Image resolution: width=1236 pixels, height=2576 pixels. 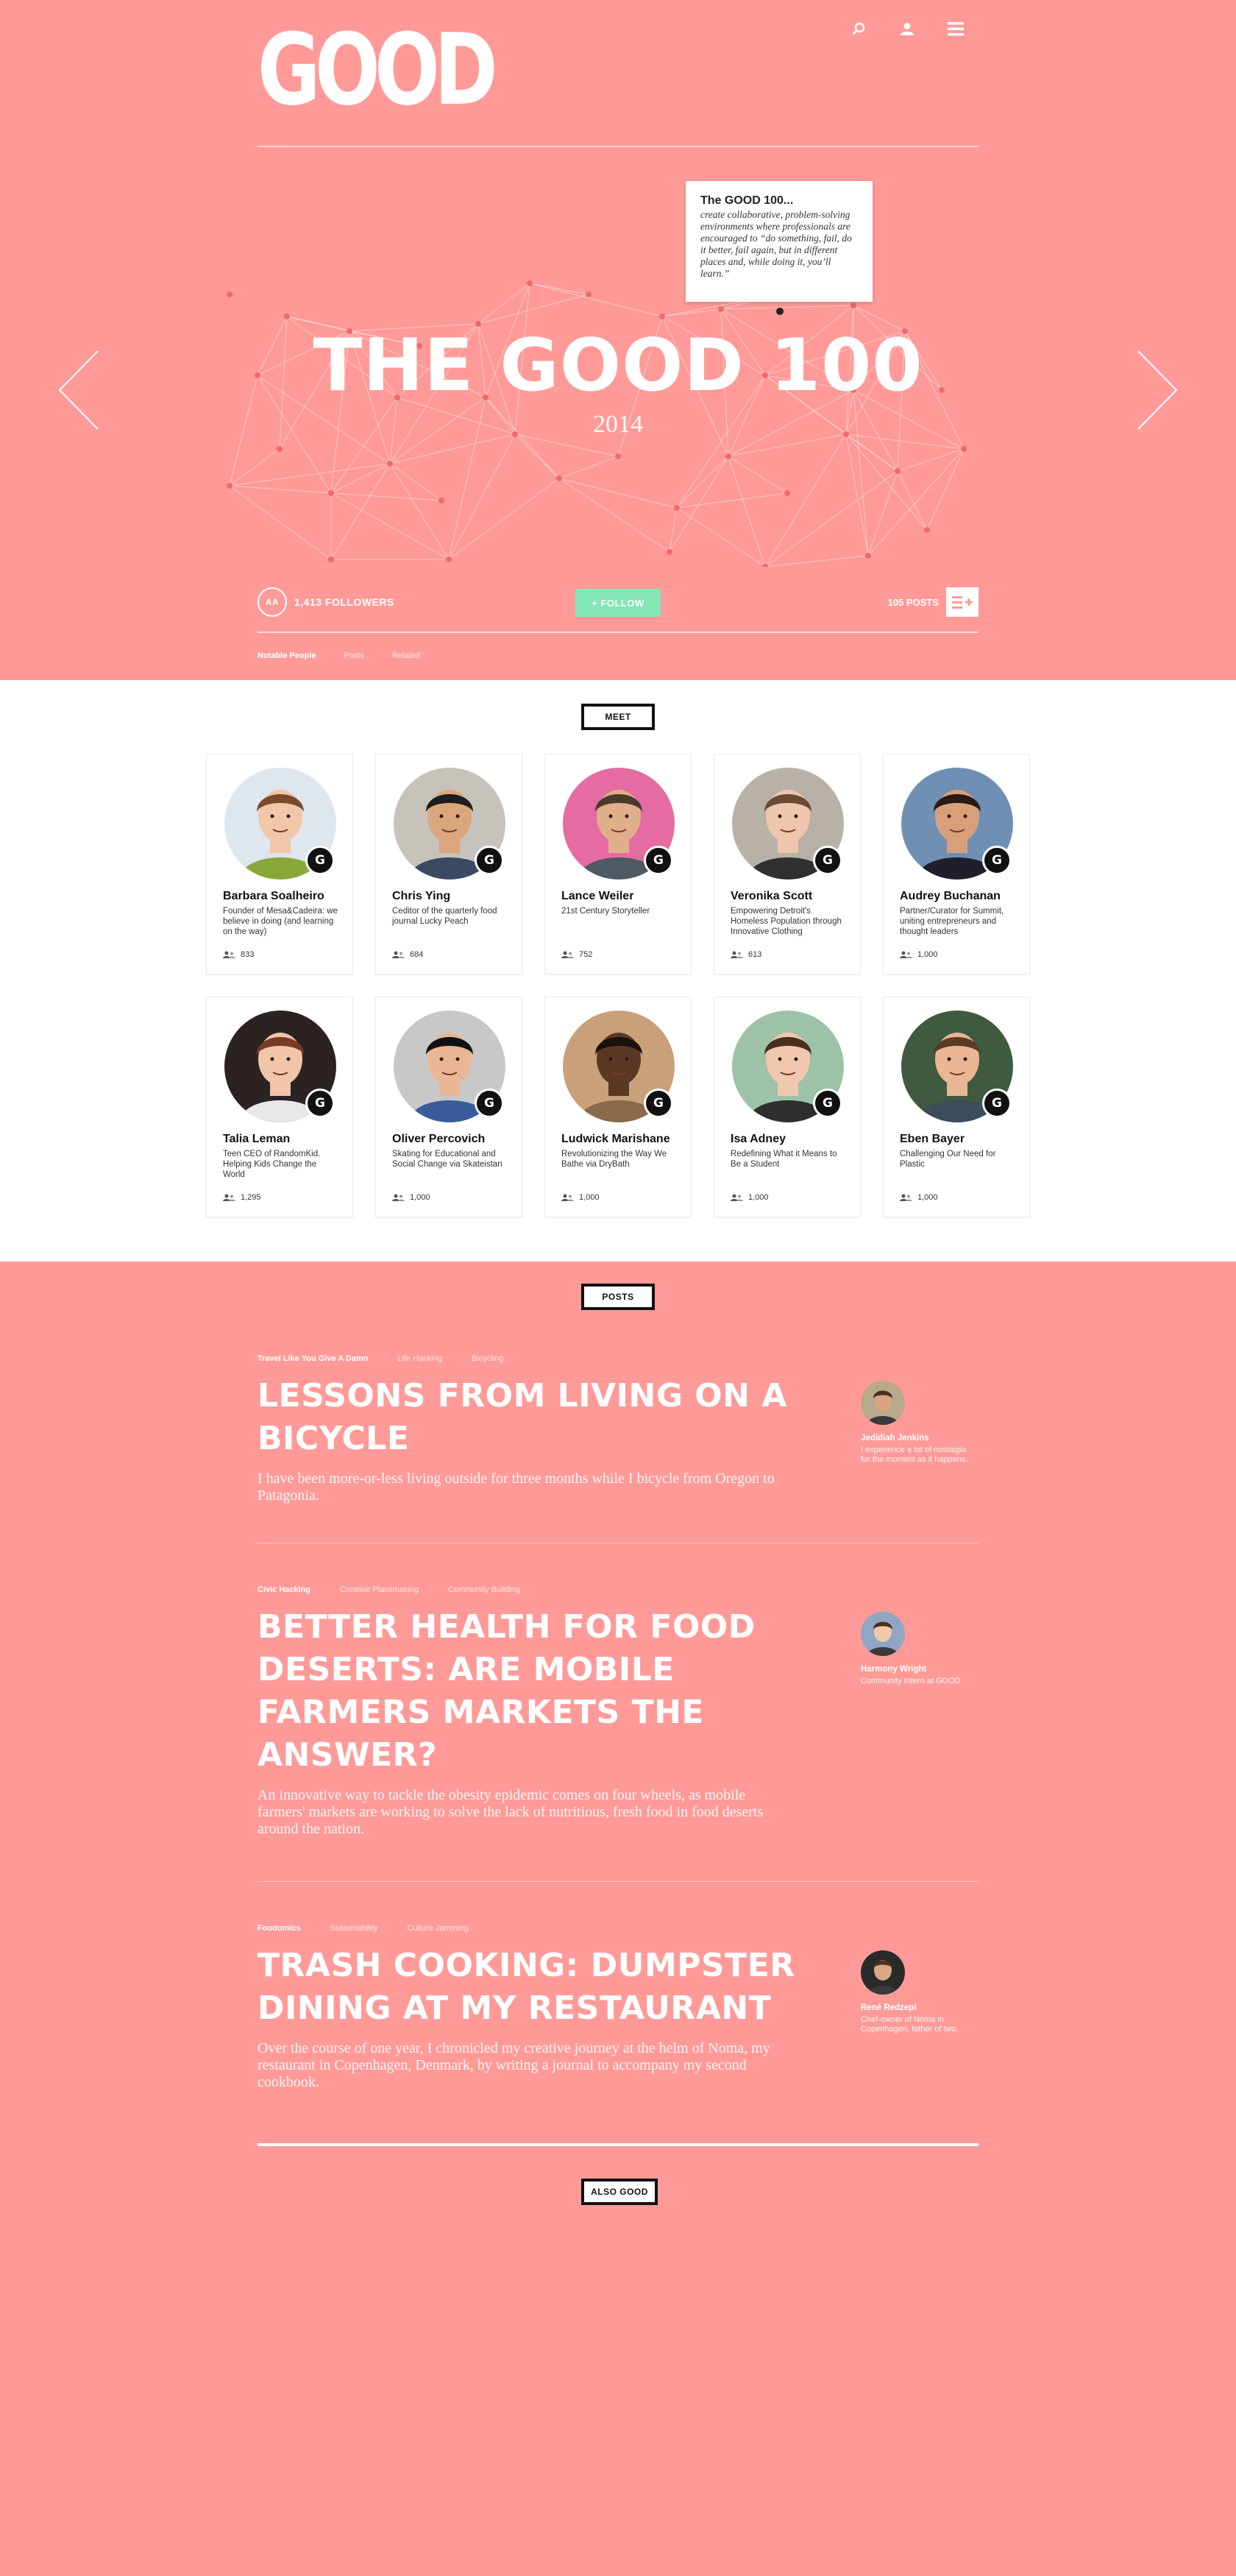 I want to click on menu-icon, so click(x=955, y=28).